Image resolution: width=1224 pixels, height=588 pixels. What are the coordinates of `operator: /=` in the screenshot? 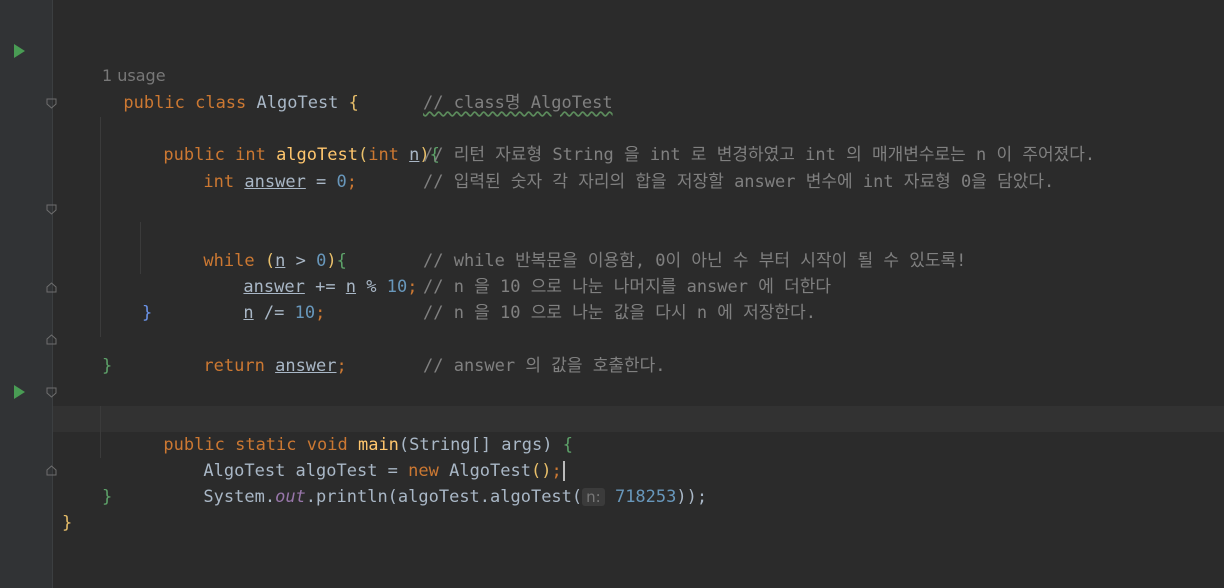 It's located at (274, 313).